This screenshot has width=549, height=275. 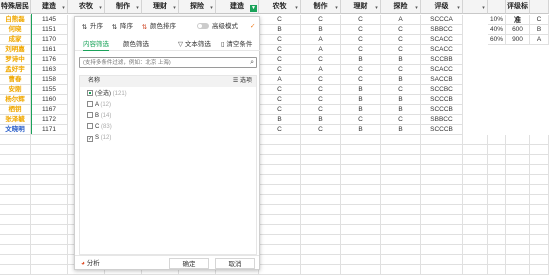 I want to click on filter-item-a: A (12), so click(x=99, y=105).